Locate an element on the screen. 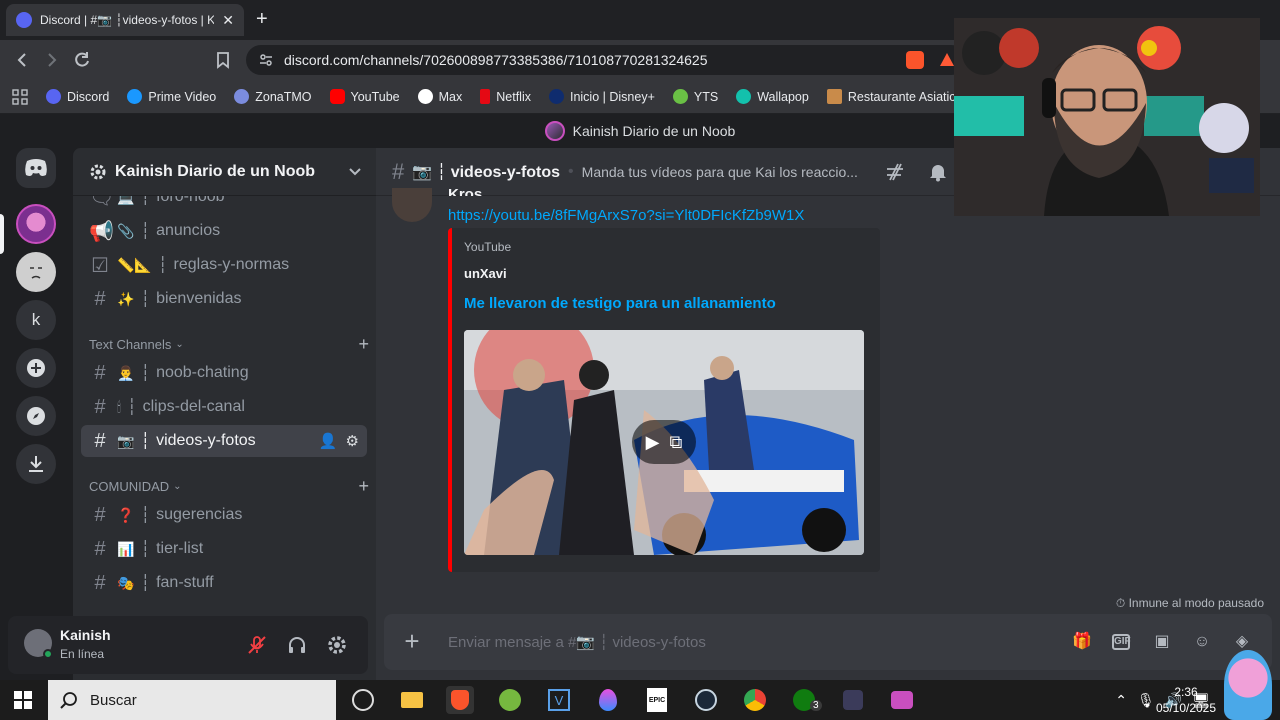 This screenshot has width=1280, height=720. server-k: k is located at coordinates (36, 320).